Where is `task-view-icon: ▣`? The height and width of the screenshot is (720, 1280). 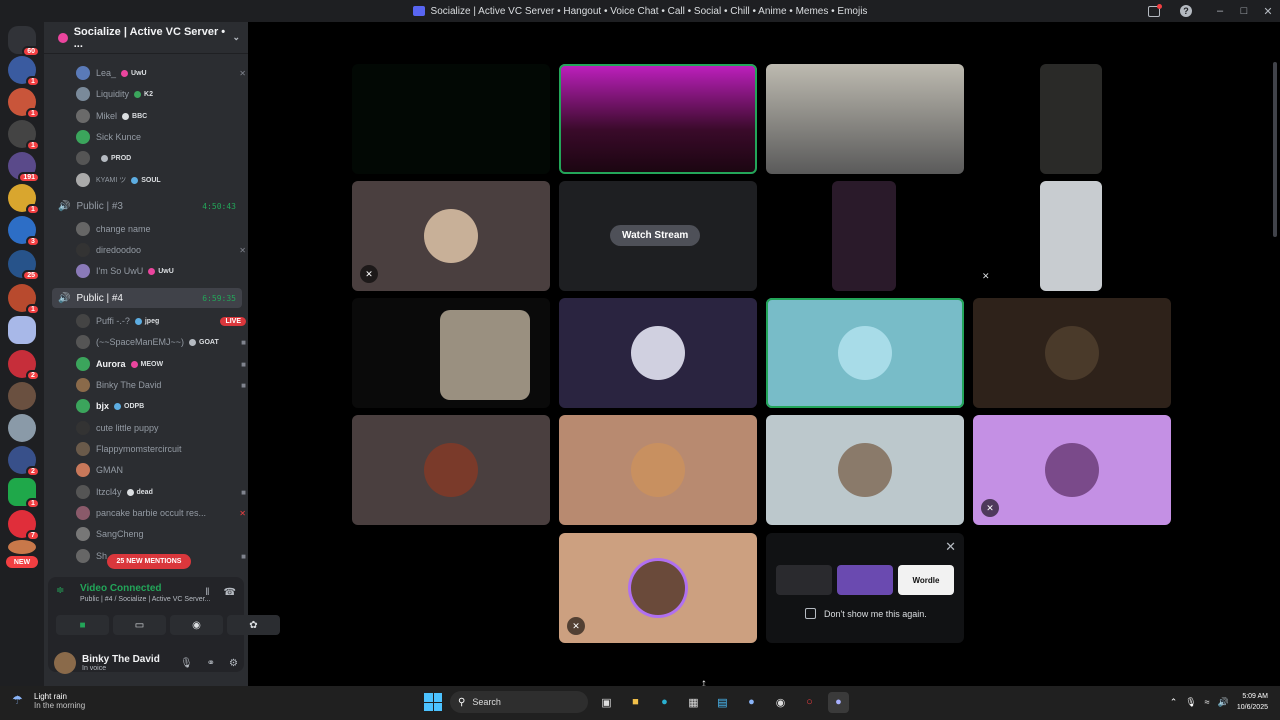 task-view-icon: ▣ is located at coordinates (606, 702).